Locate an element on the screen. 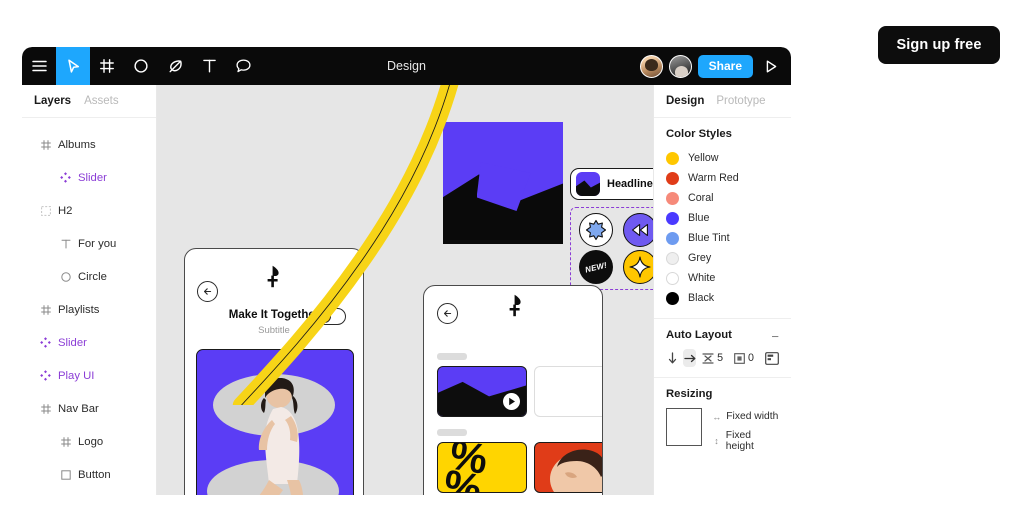 The height and width of the screenshot is (514, 1024). fixed-height-option: ↕ Fixed height is located at coordinates (745, 441).